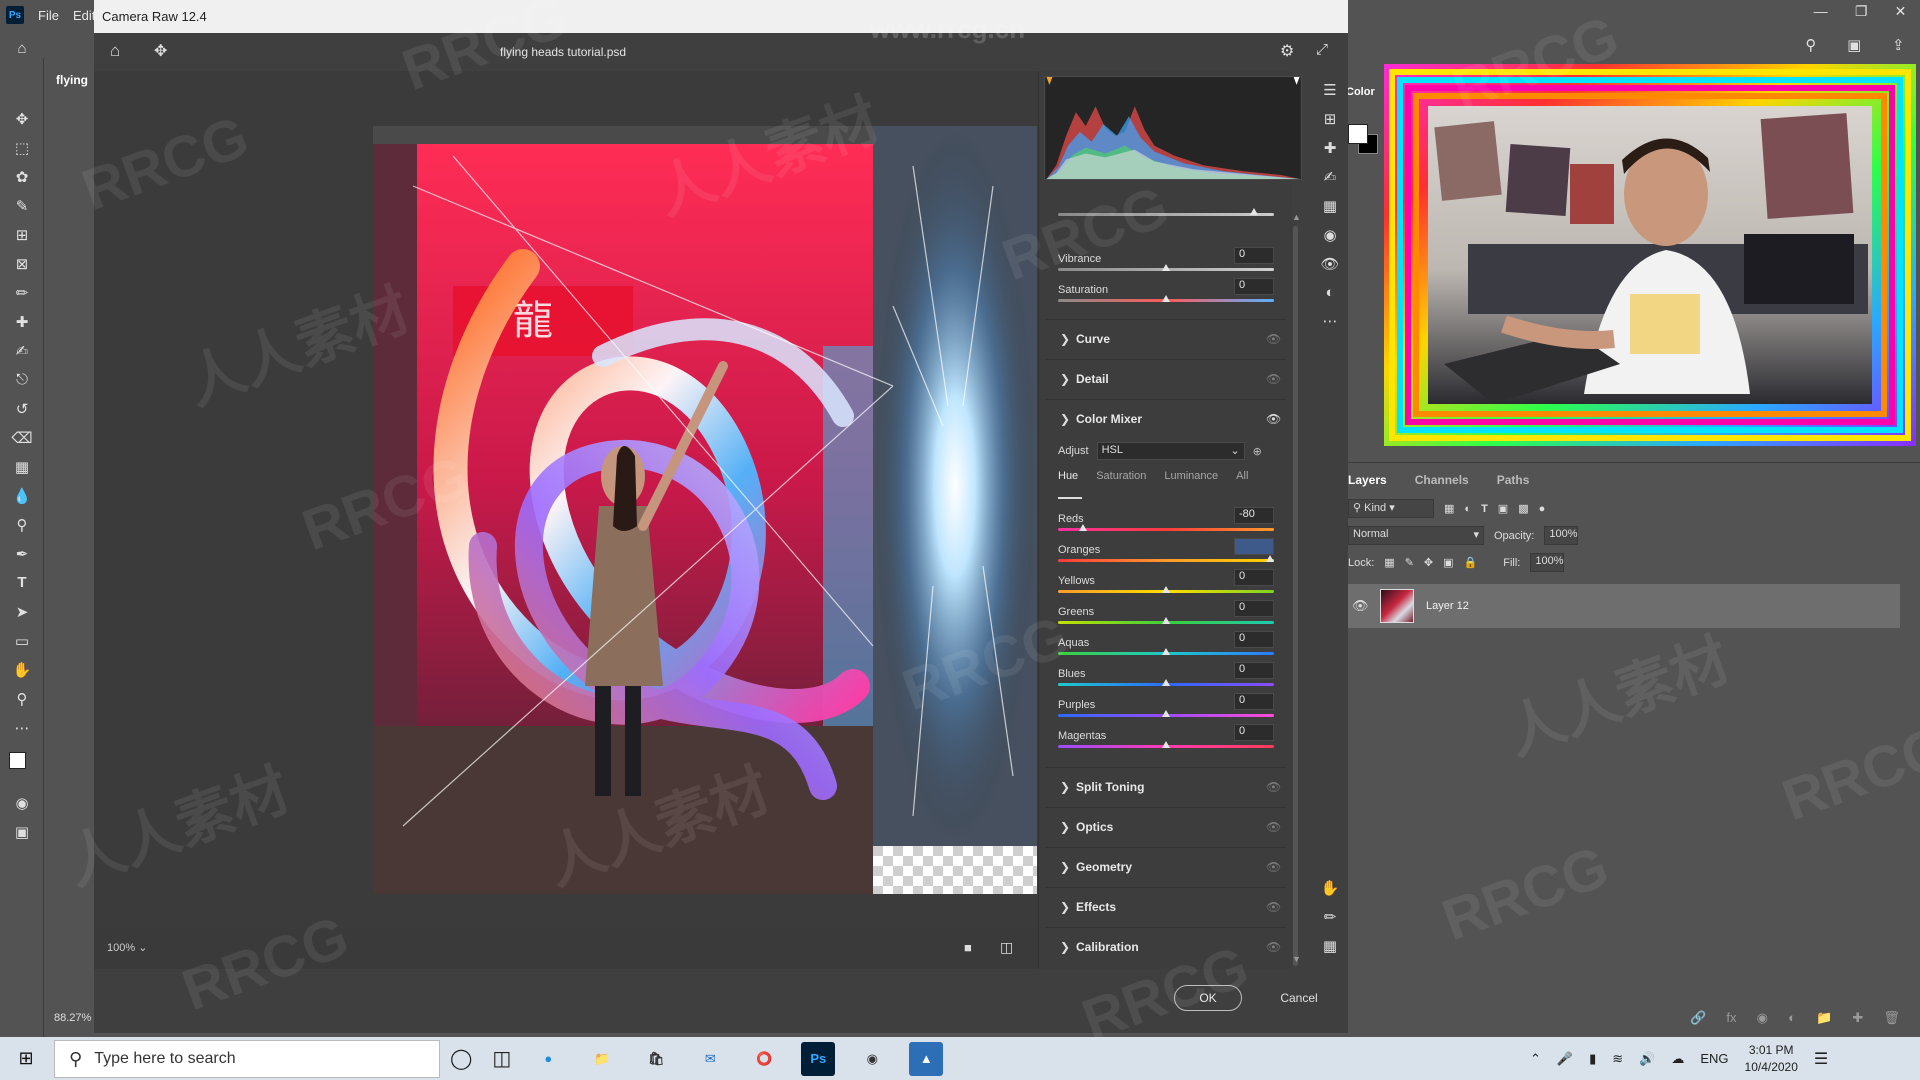 The width and height of the screenshot is (1920, 1080). I want to click on edit-sliders-icon: ☰, so click(1329, 90).